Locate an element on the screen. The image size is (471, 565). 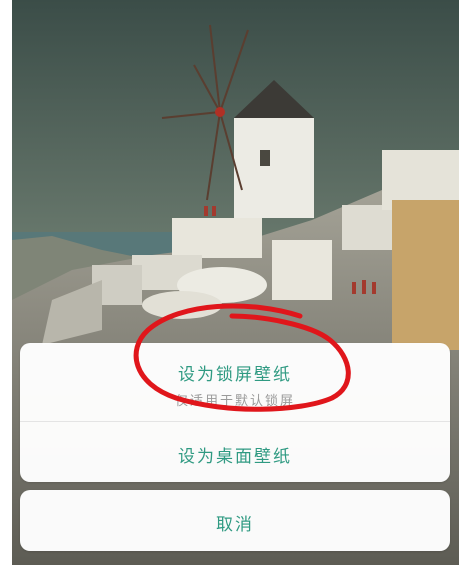
set-lock-screen-label: 设为锁屏壁纸 is located at coordinates (235, 375).